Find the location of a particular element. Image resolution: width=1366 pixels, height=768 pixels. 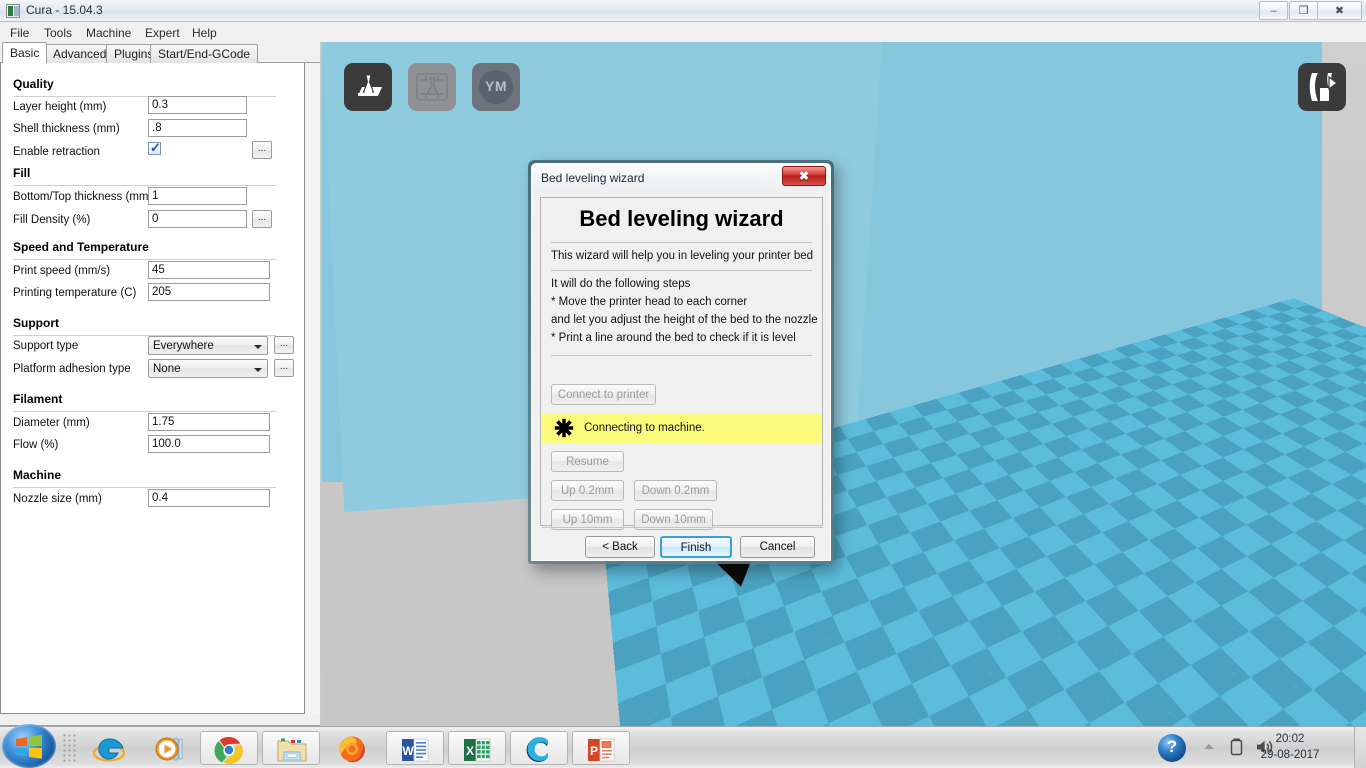

taskbar-google-chrome is located at coordinates (229, 748).